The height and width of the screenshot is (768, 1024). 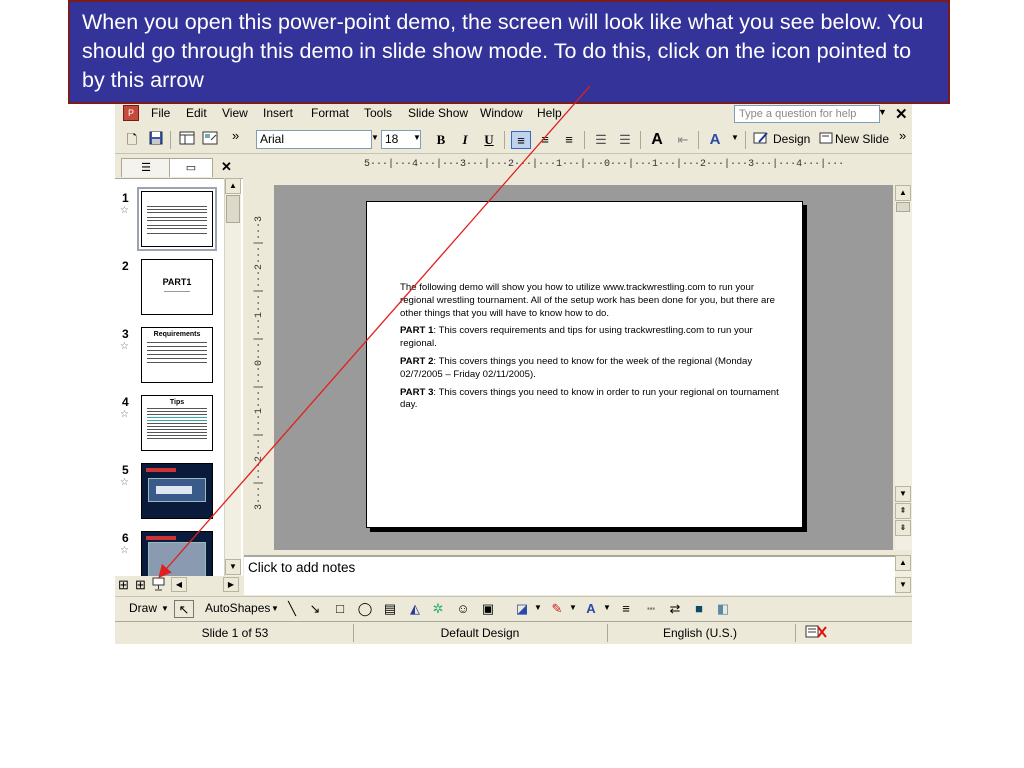 I want to click on design-icon, so click(x=761, y=140).